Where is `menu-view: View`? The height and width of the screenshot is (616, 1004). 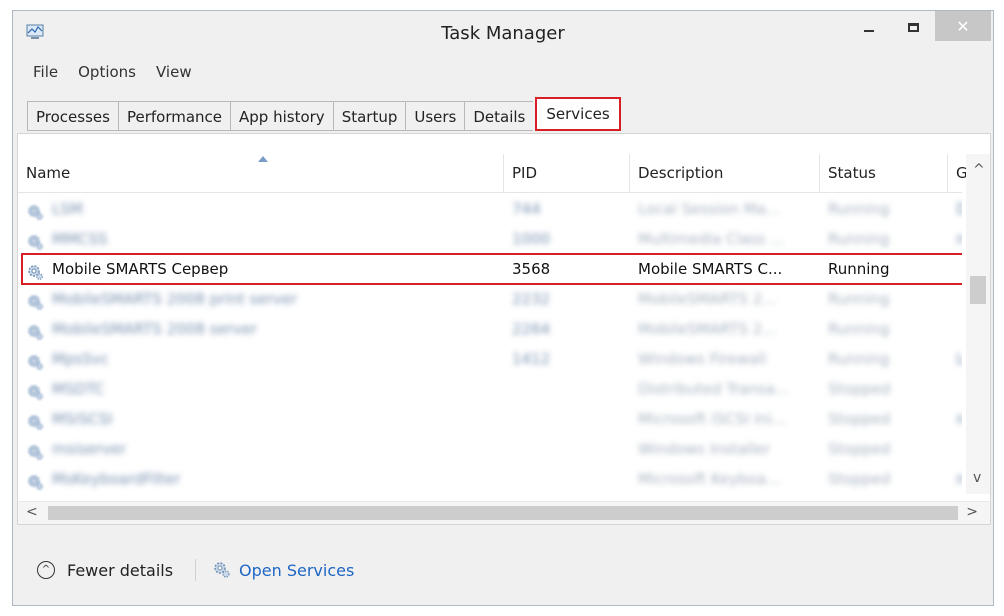 menu-view: View is located at coordinates (174, 75).